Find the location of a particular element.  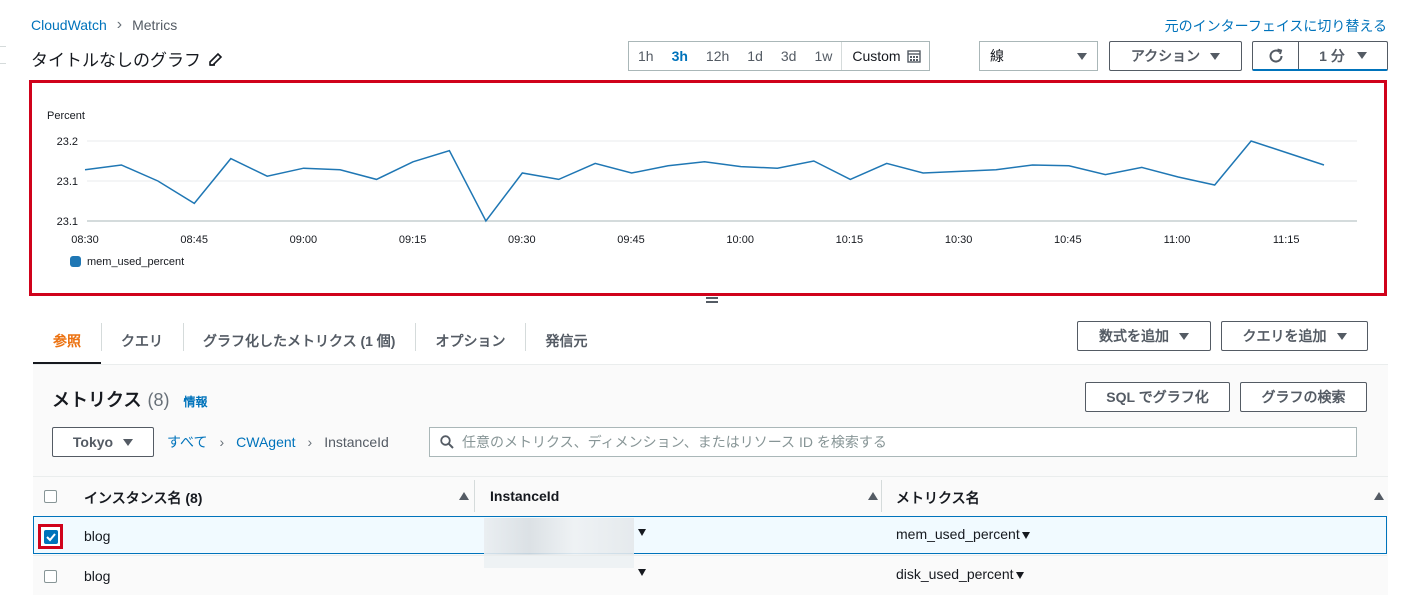

metric-name-text: mem_used_percent is located at coordinates (958, 534).